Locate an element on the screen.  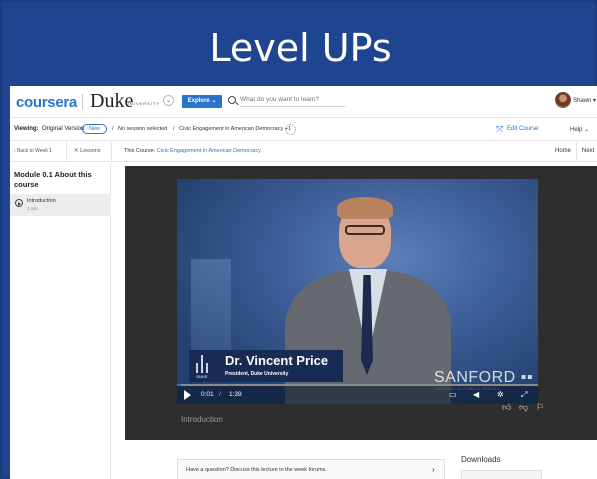
presenter-hair is located at coordinates (365, 208).